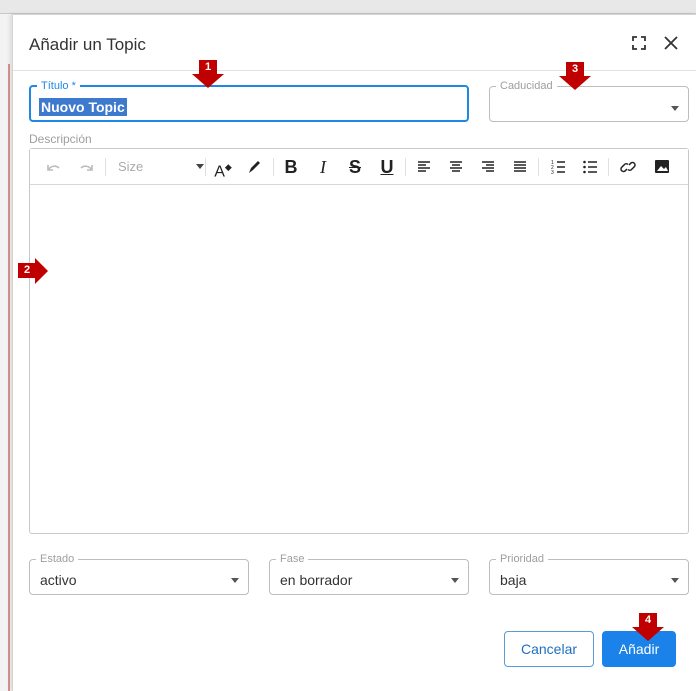 This screenshot has width=696, height=691. Describe the element at coordinates (348, 7) in the screenshot. I see `backdrop-top` at that location.